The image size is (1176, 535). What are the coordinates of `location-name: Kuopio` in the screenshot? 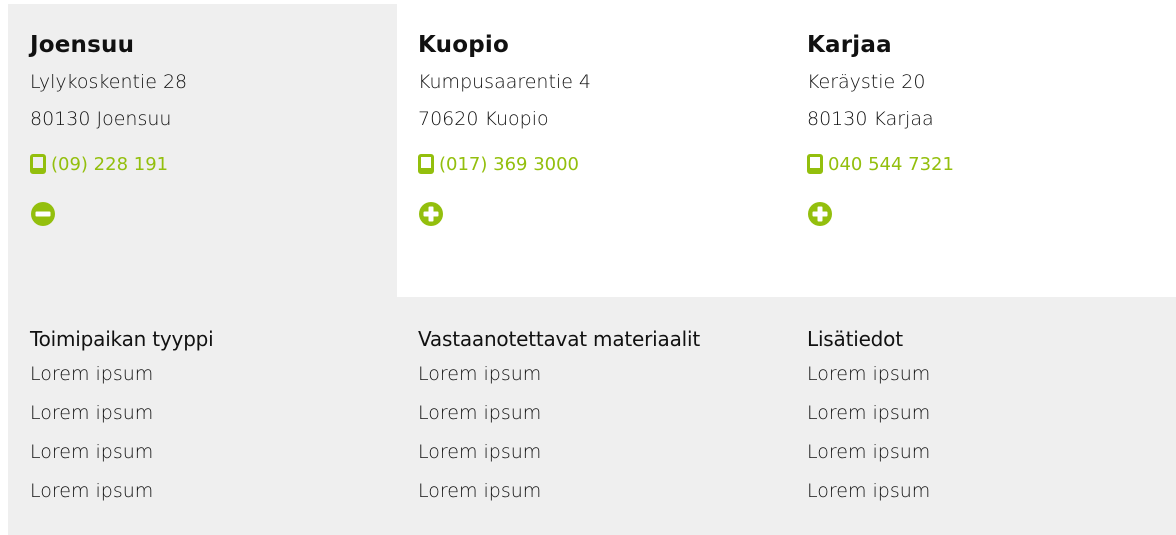 It's located at (463, 45).